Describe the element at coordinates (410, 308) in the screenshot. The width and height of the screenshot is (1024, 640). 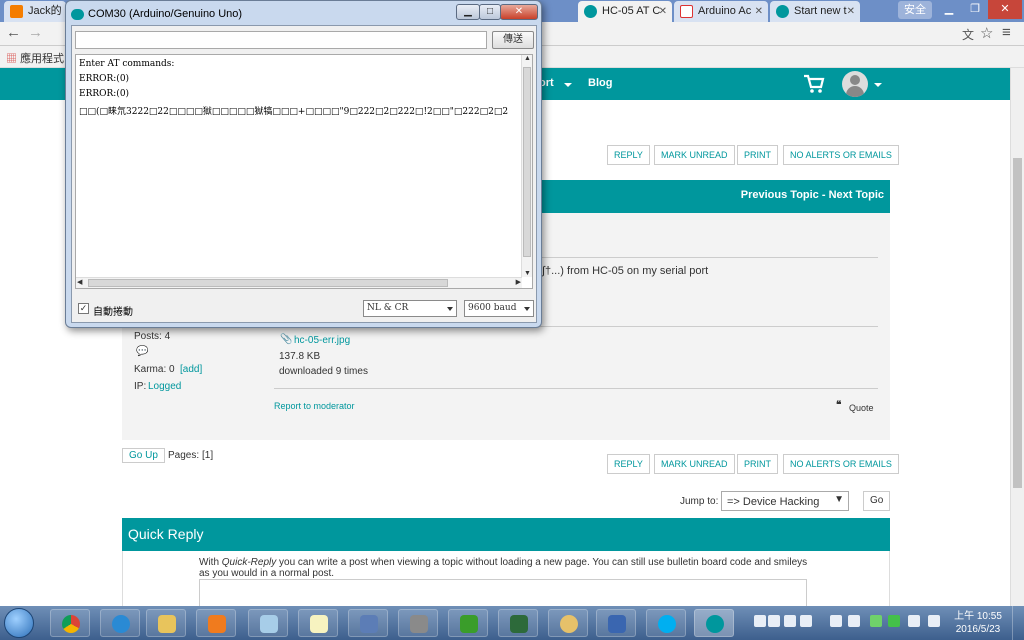
I see `line-ending-select: NL & CR` at that location.